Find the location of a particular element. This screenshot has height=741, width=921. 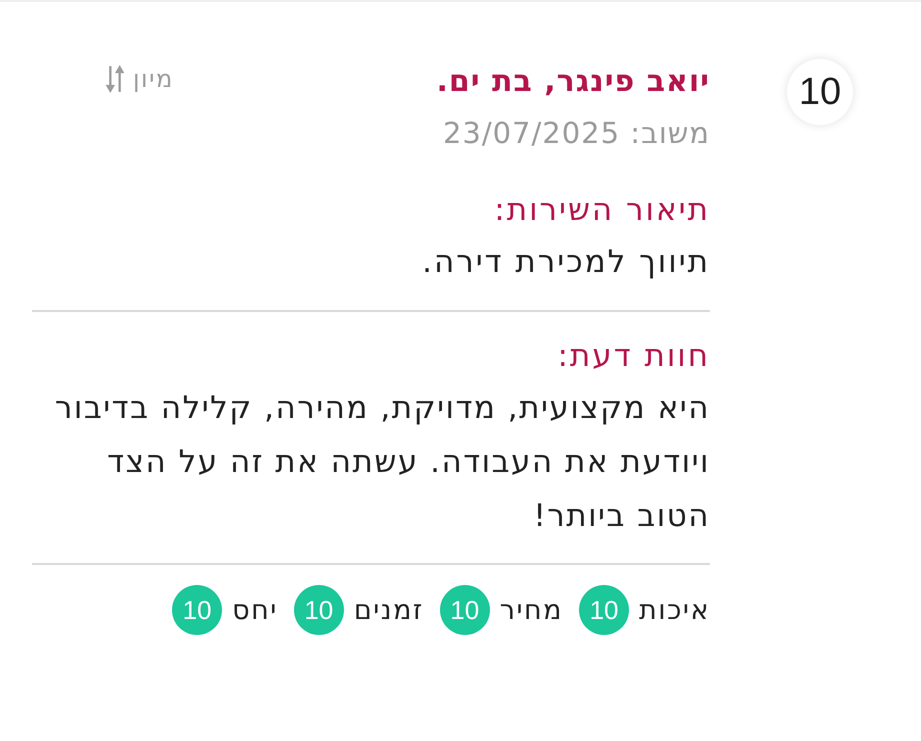

feedback-date: משוב: 23/07/2025 is located at coordinates (576, 133).